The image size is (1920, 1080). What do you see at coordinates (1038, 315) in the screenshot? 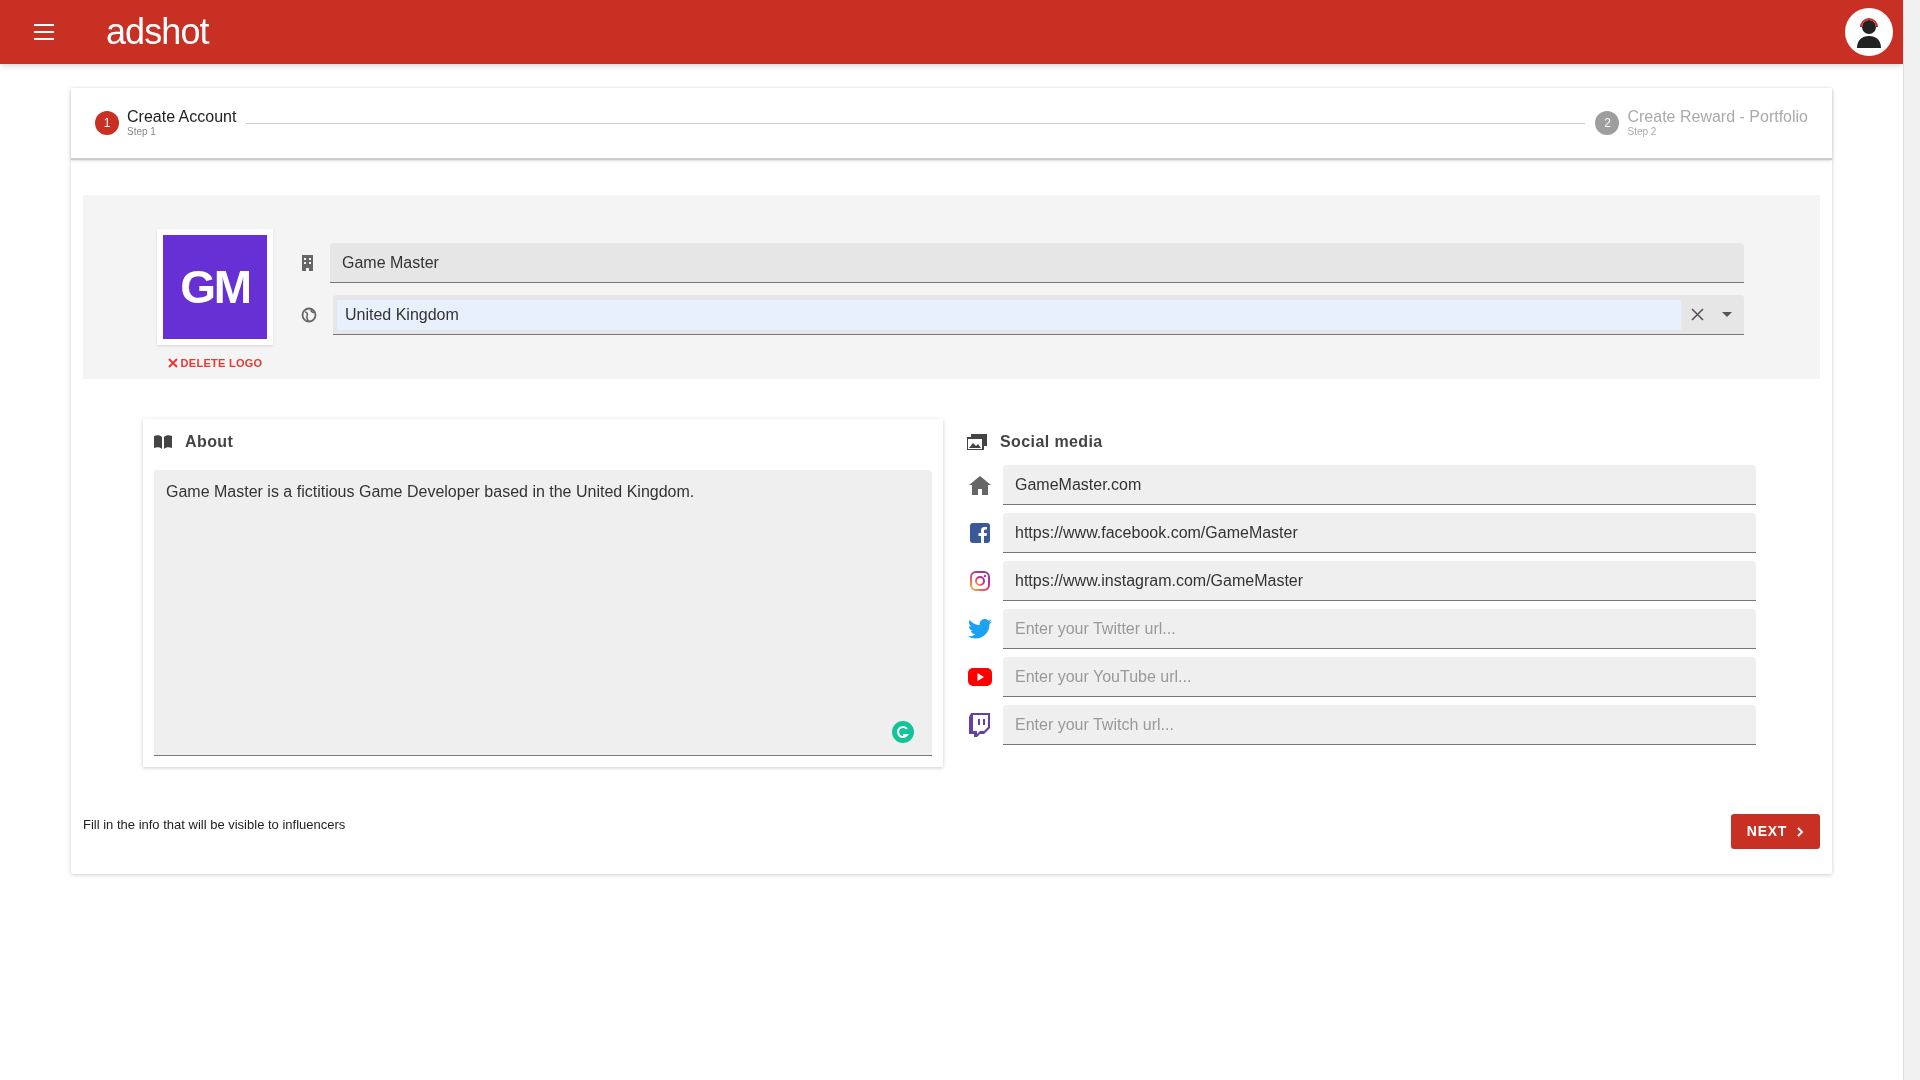
I see `country-select: United Kingdom` at bounding box center [1038, 315].